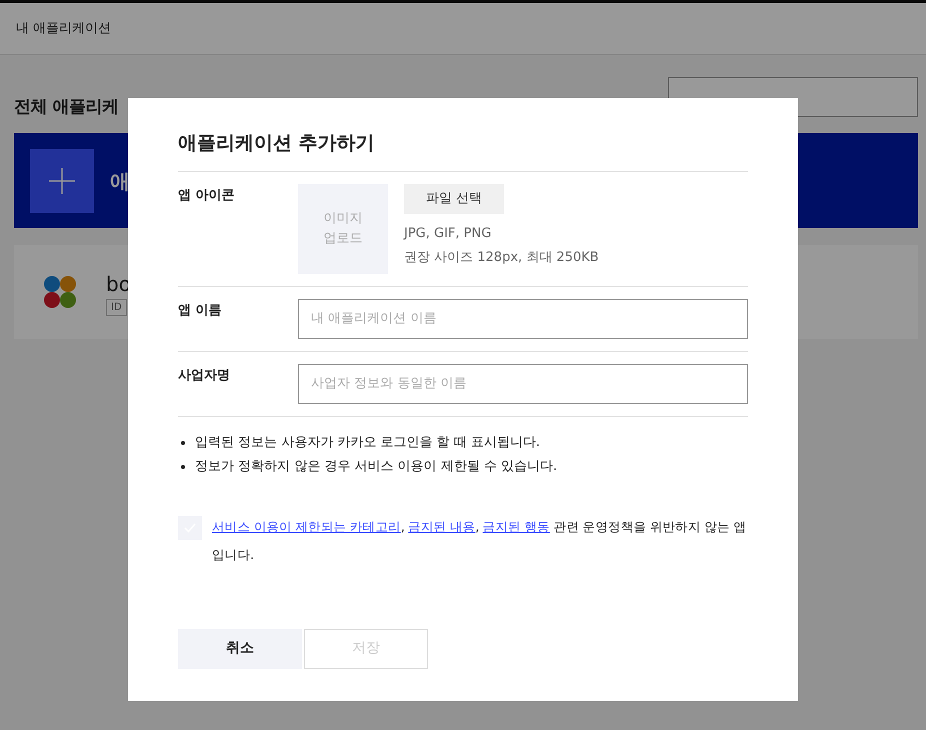  I want to click on field-label: 앱 이름, so click(200, 311).